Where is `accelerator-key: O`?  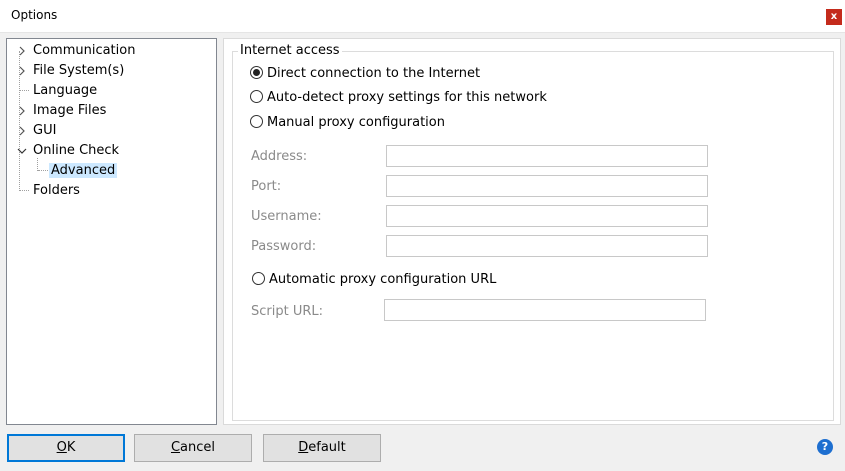
accelerator-key: O is located at coordinates (61, 447).